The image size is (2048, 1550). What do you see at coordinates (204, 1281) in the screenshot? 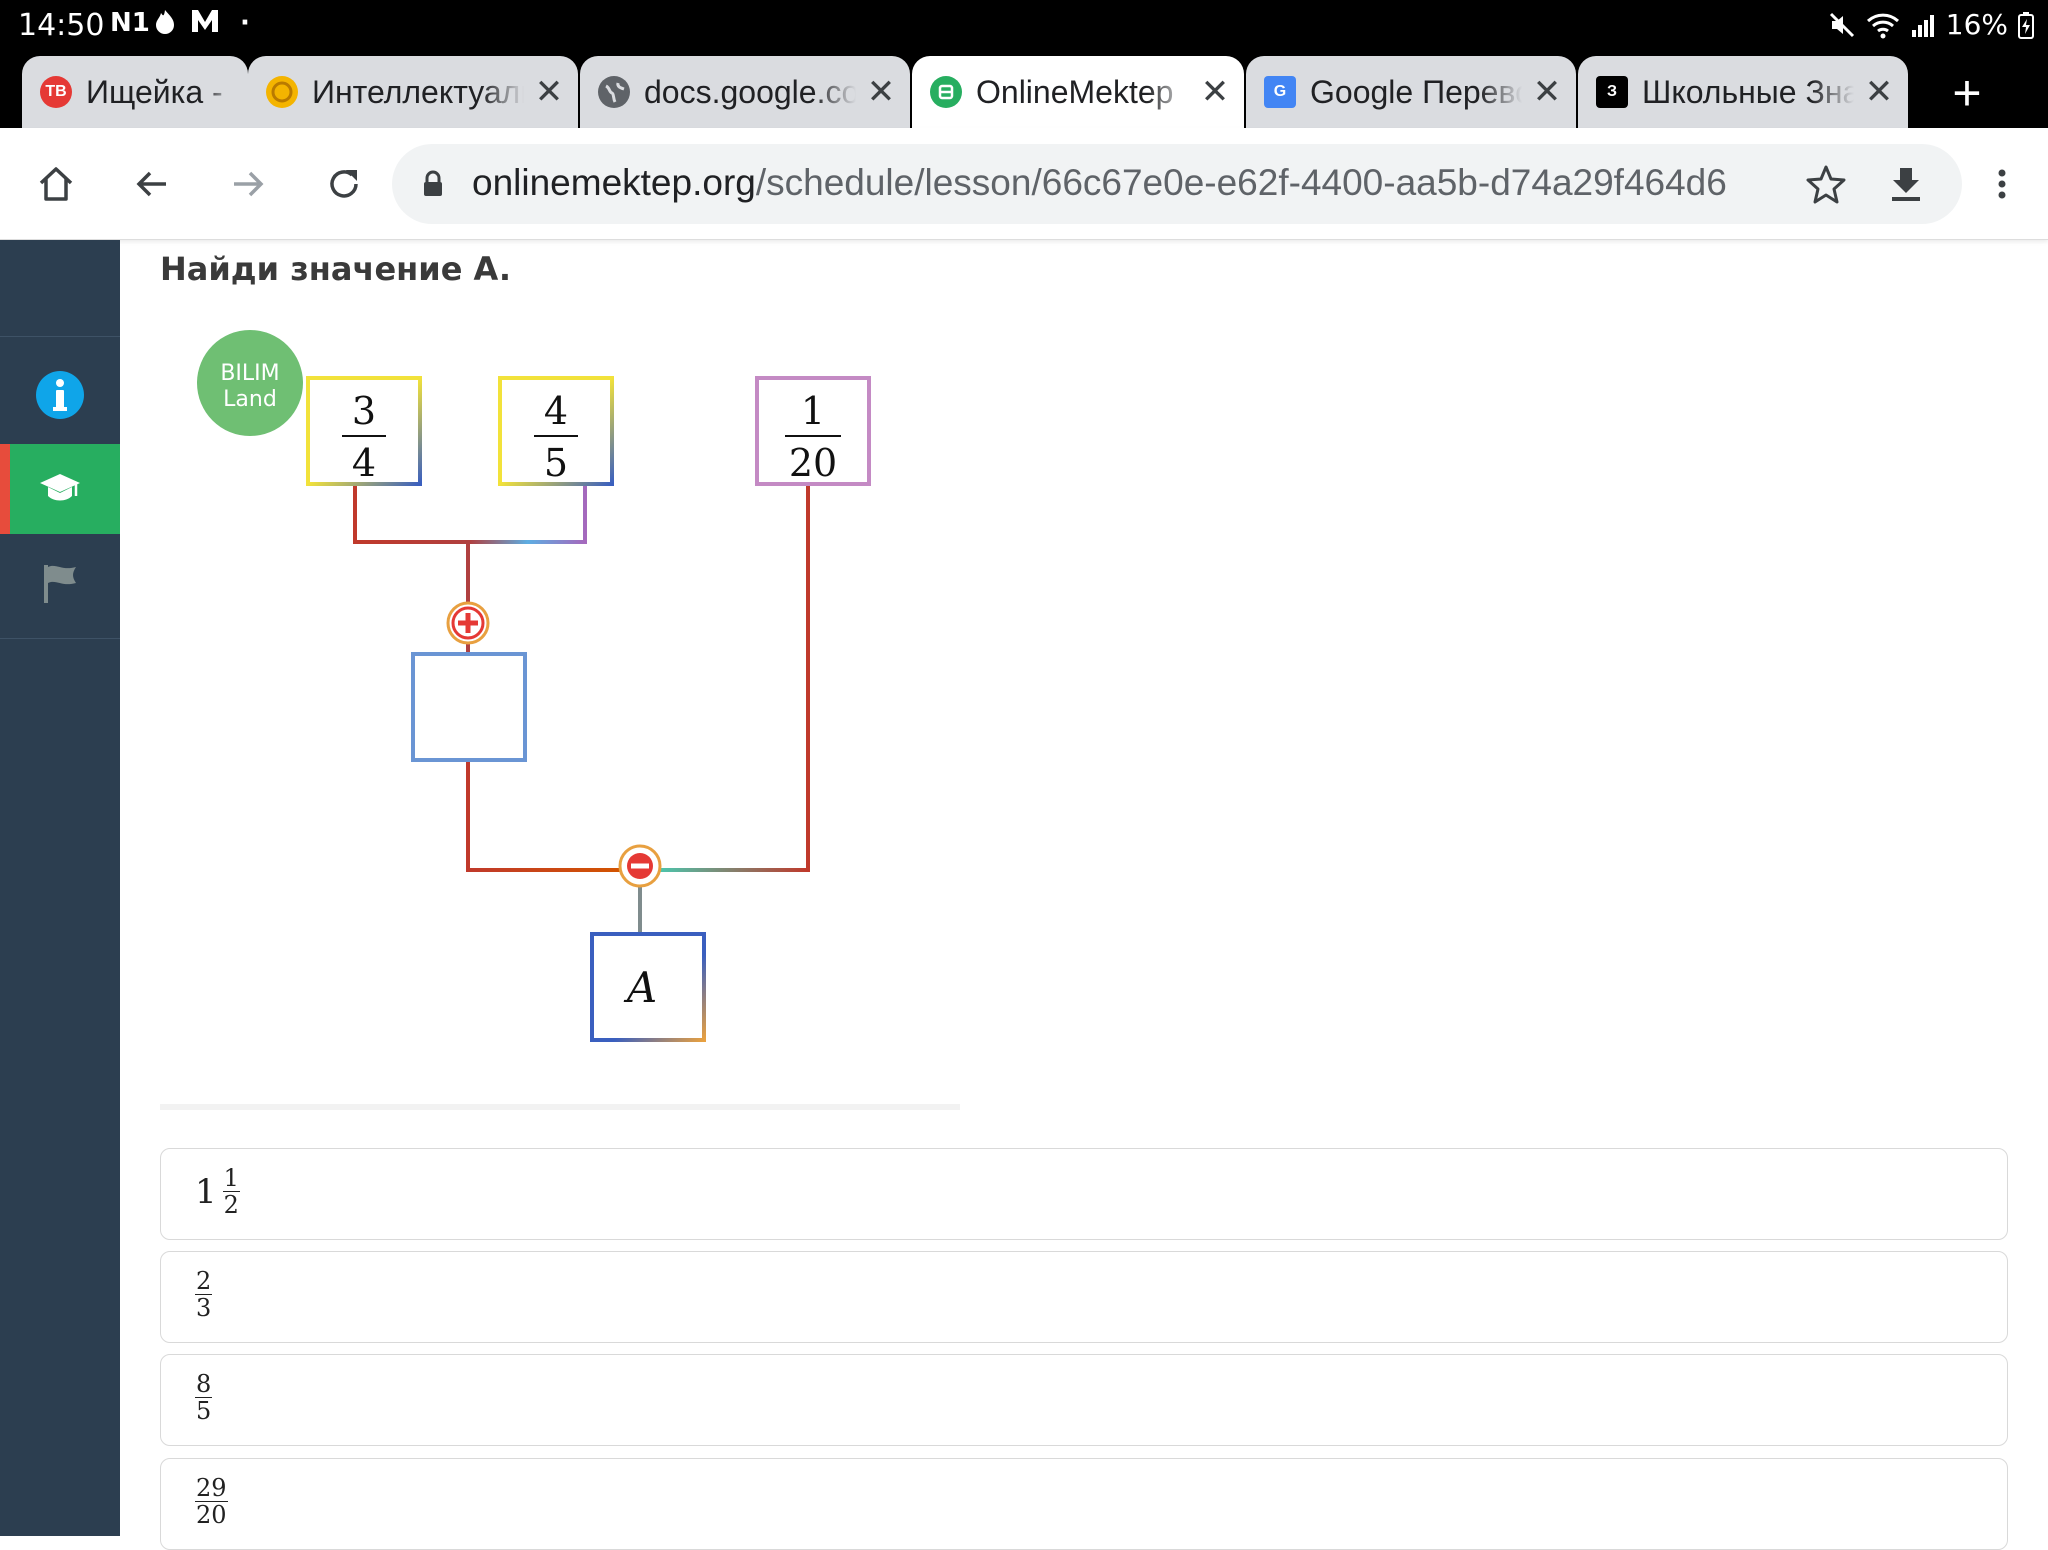
I see `option-numerator: 2` at bounding box center [204, 1281].